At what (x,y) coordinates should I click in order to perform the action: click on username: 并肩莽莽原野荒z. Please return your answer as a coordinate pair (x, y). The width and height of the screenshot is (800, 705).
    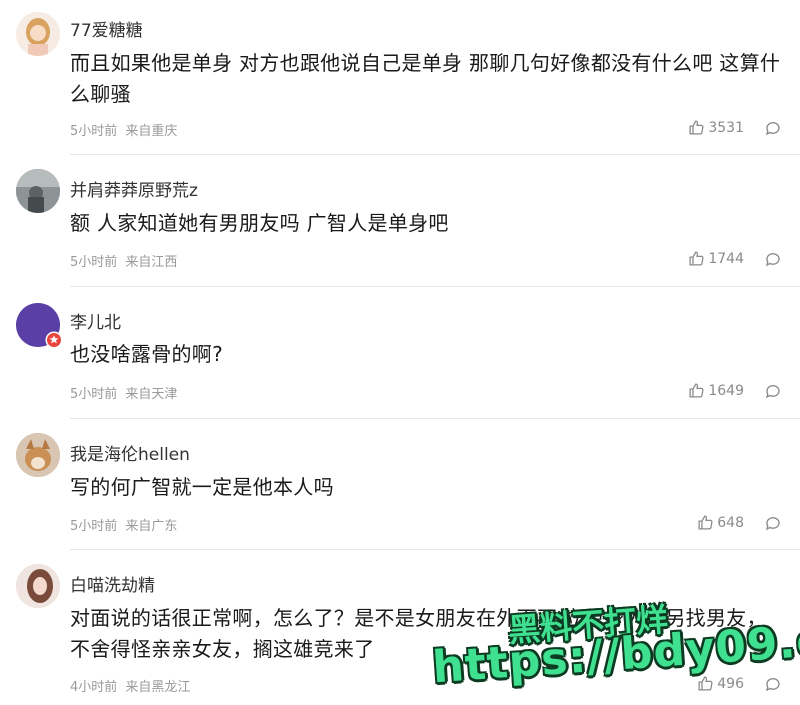
    Looking at the image, I should click on (134, 188).